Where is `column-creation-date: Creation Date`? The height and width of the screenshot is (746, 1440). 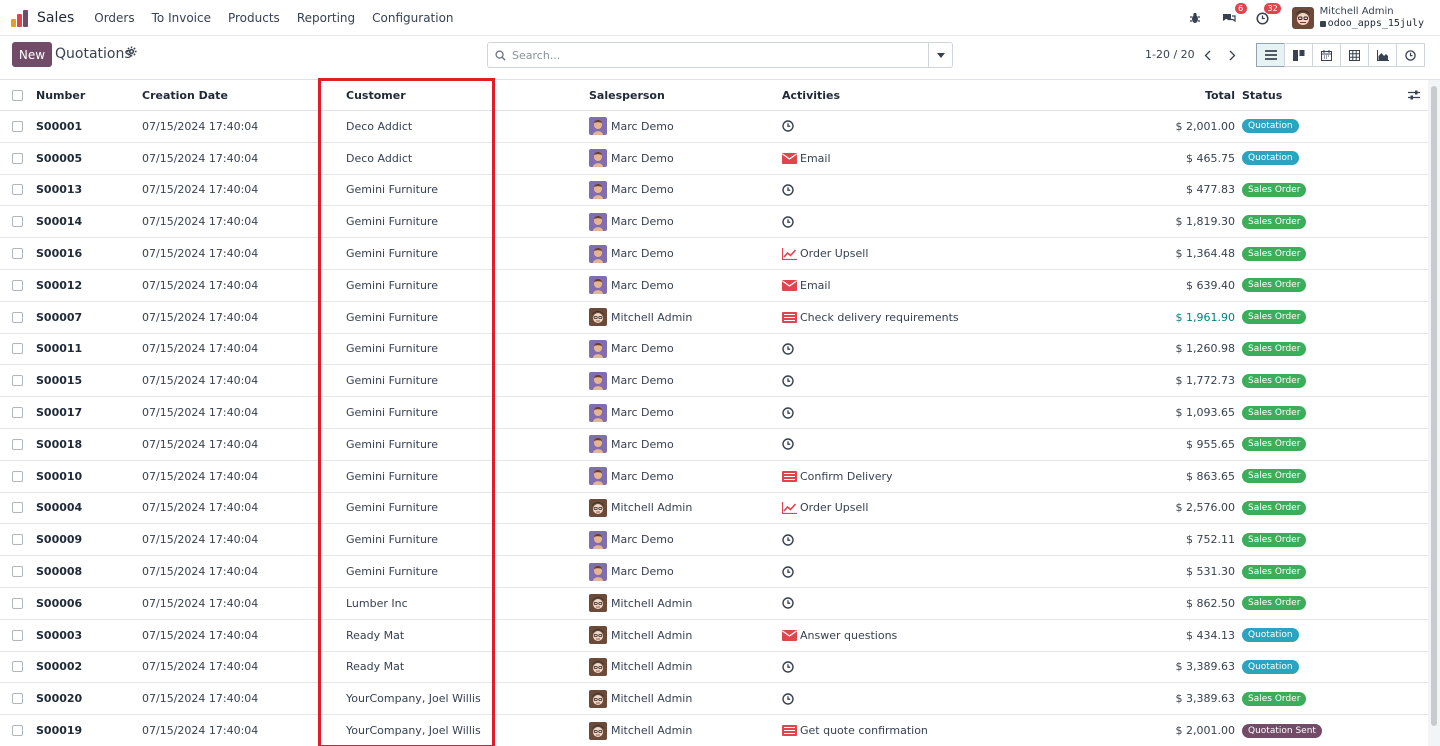 column-creation-date: Creation Date is located at coordinates (185, 95).